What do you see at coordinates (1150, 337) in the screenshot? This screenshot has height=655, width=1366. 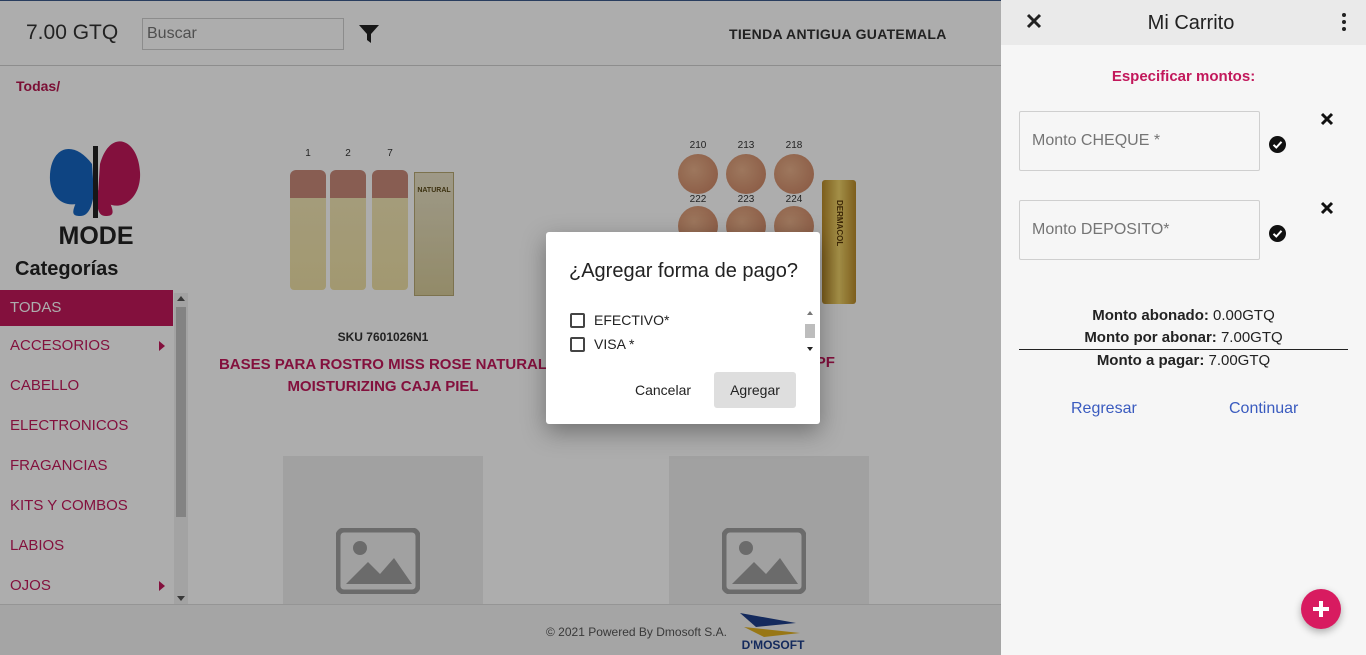 I see `summary-label: Monto por abonar:` at bounding box center [1150, 337].